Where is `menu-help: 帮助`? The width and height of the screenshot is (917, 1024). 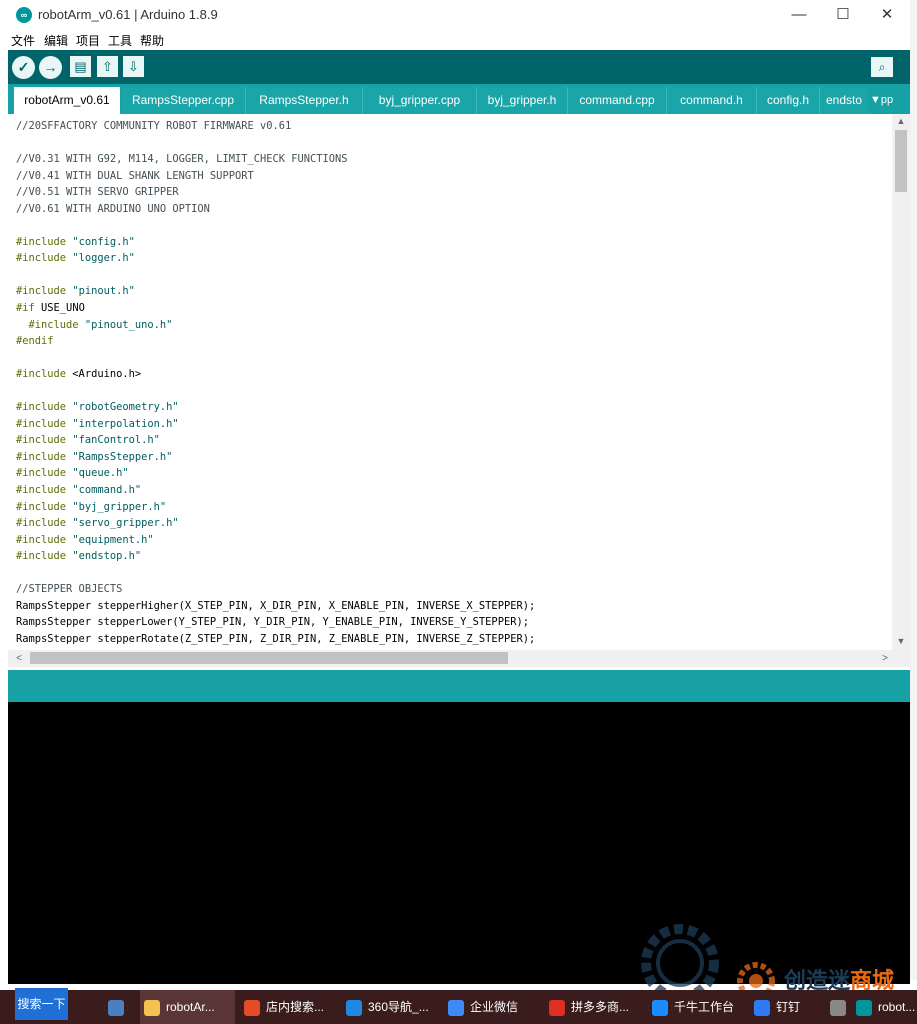
menu-help: 帮助 is located at coordinates (152, 40).